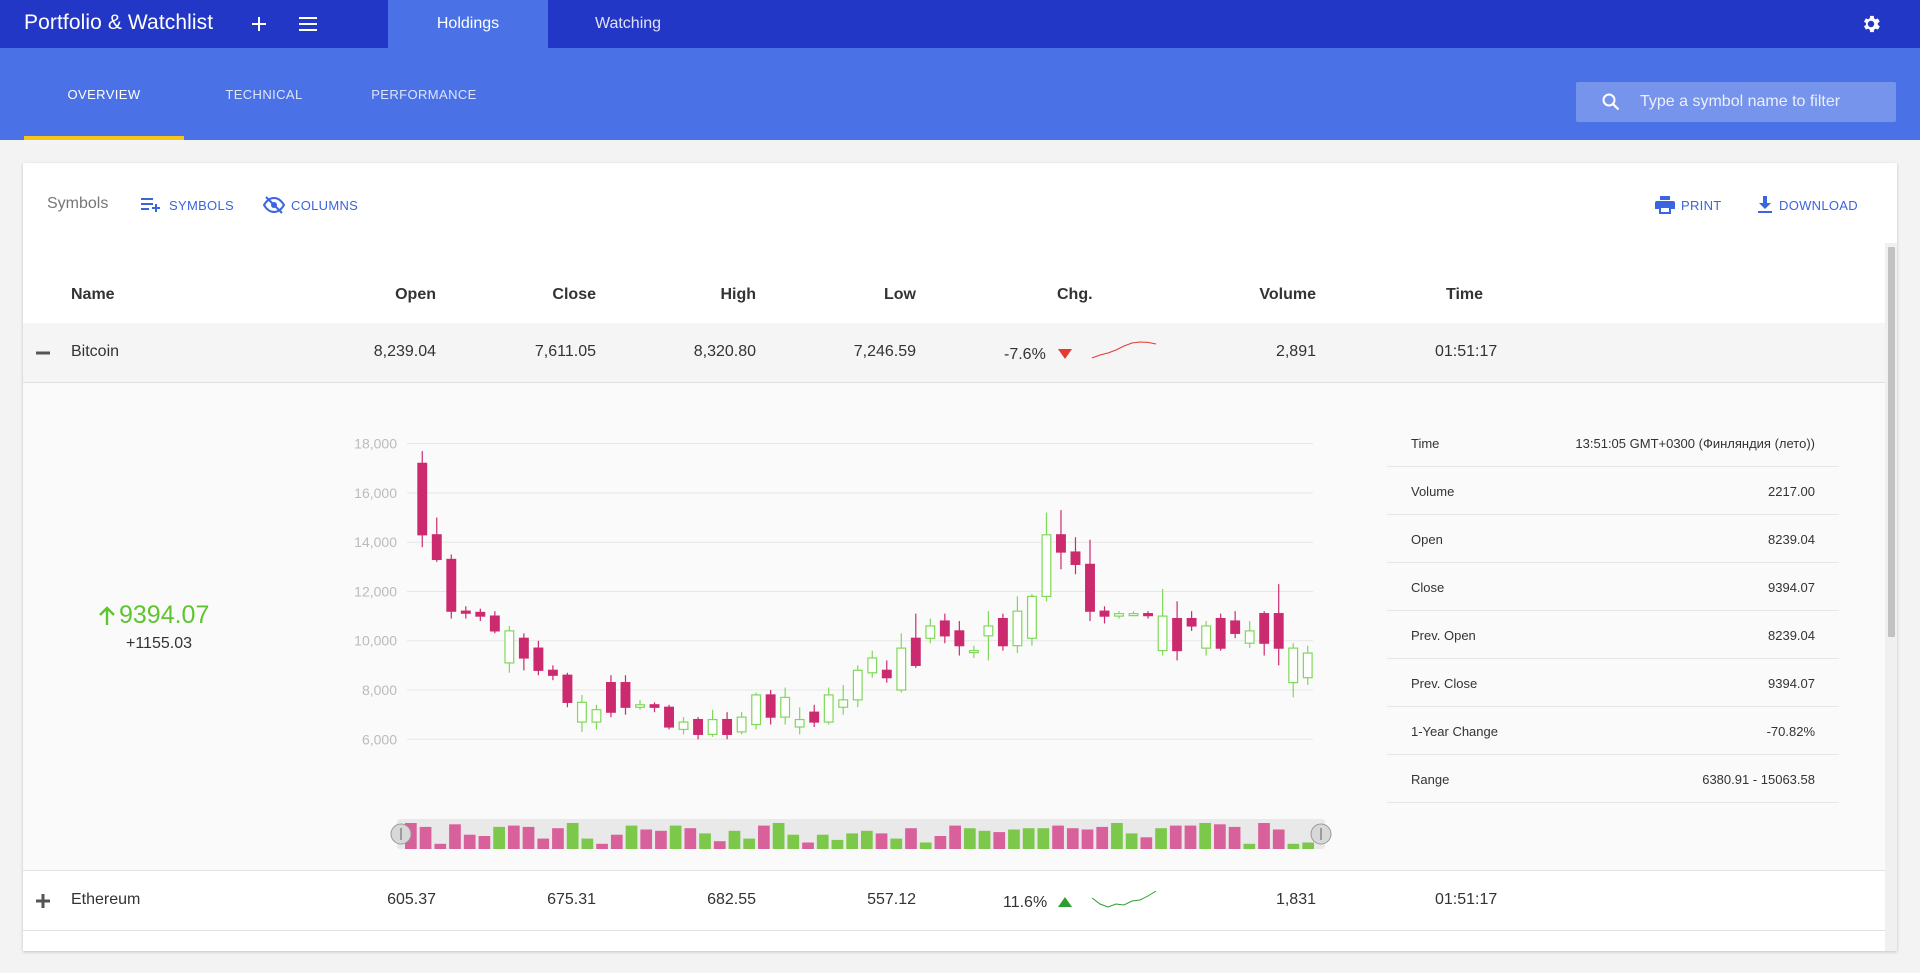  I want to click on search-box, so click(1736, 102).